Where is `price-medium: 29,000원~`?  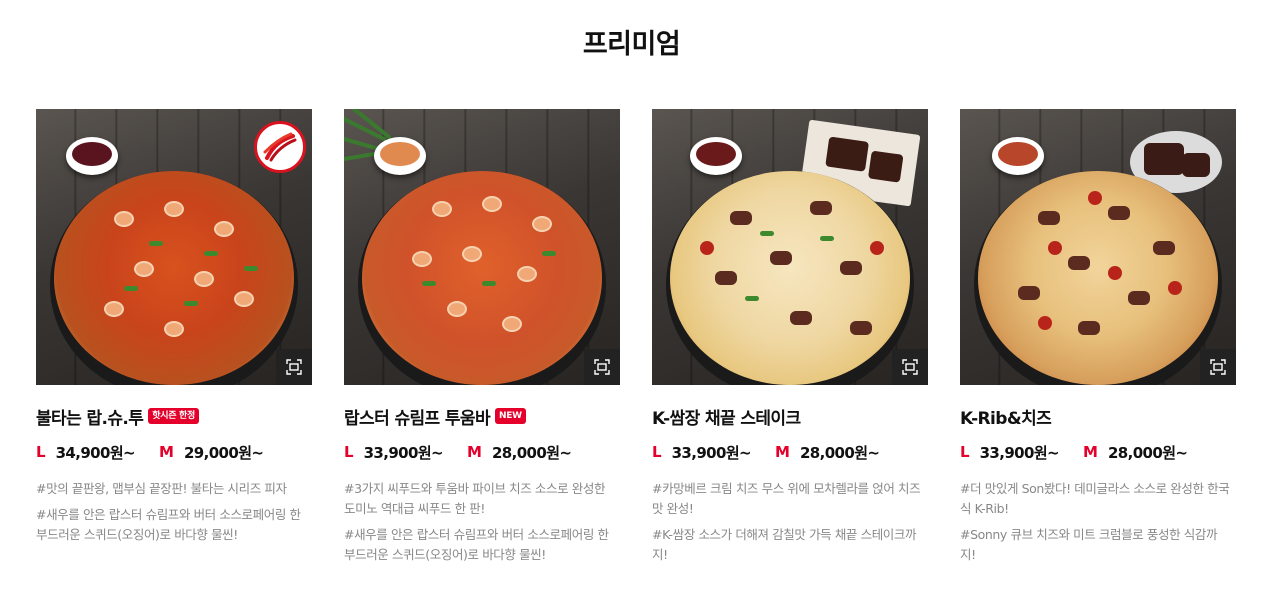 price-medium: 29,000원~ is located at coordinates (223, 452).